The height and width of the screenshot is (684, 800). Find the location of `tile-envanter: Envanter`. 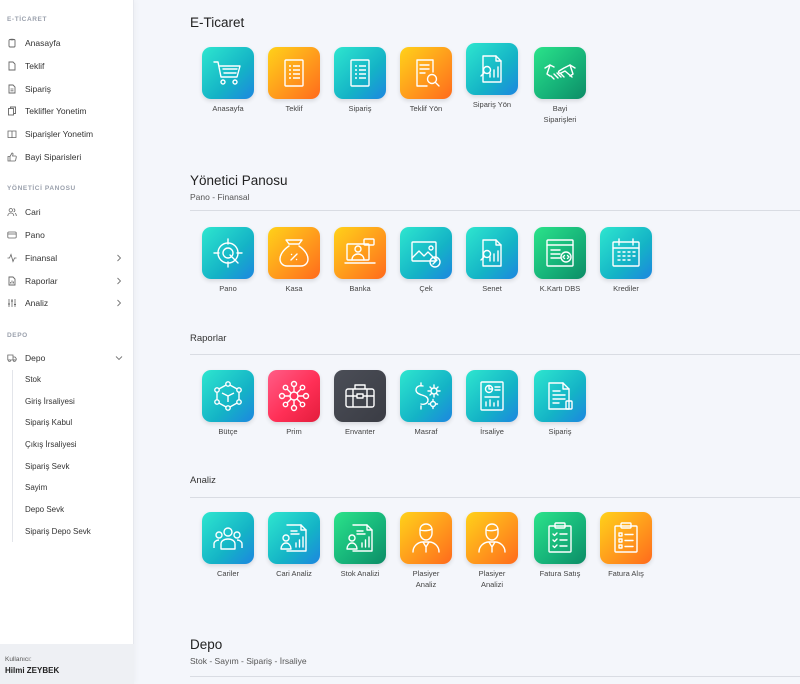

tile-envanter: Envanter is located at coordinates (360, 403).